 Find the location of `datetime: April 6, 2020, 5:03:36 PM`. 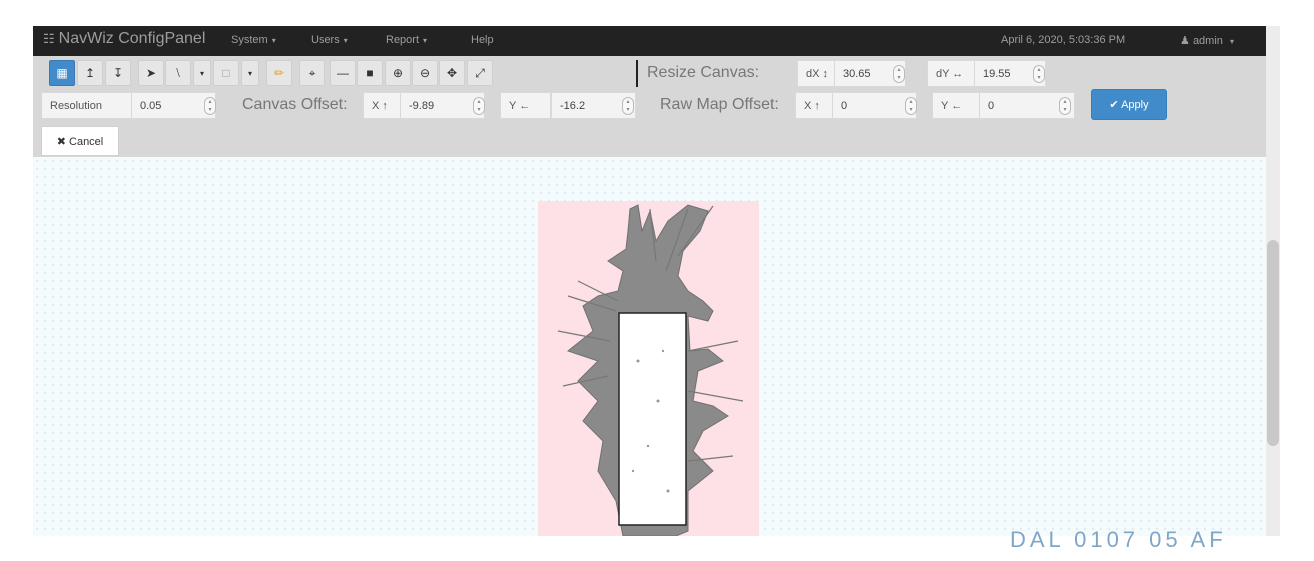

datetime: April 6, 2020, 5:03:36 PM is located at coordinates (1063, 40).